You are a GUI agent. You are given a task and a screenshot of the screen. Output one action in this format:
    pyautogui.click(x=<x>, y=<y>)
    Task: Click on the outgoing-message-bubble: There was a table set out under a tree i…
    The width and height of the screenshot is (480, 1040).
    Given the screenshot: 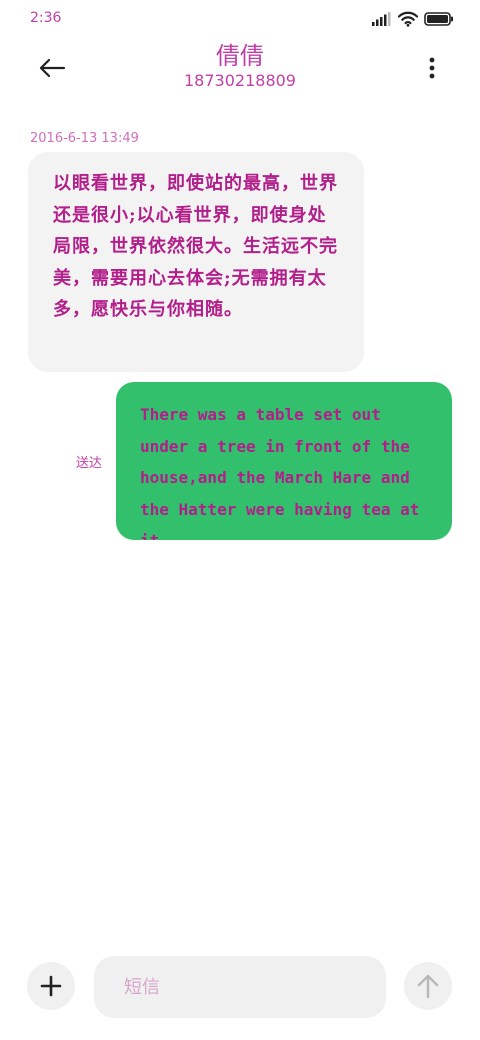 What is the action you would take?
    pyautogui.click(x=284, y=461)
    